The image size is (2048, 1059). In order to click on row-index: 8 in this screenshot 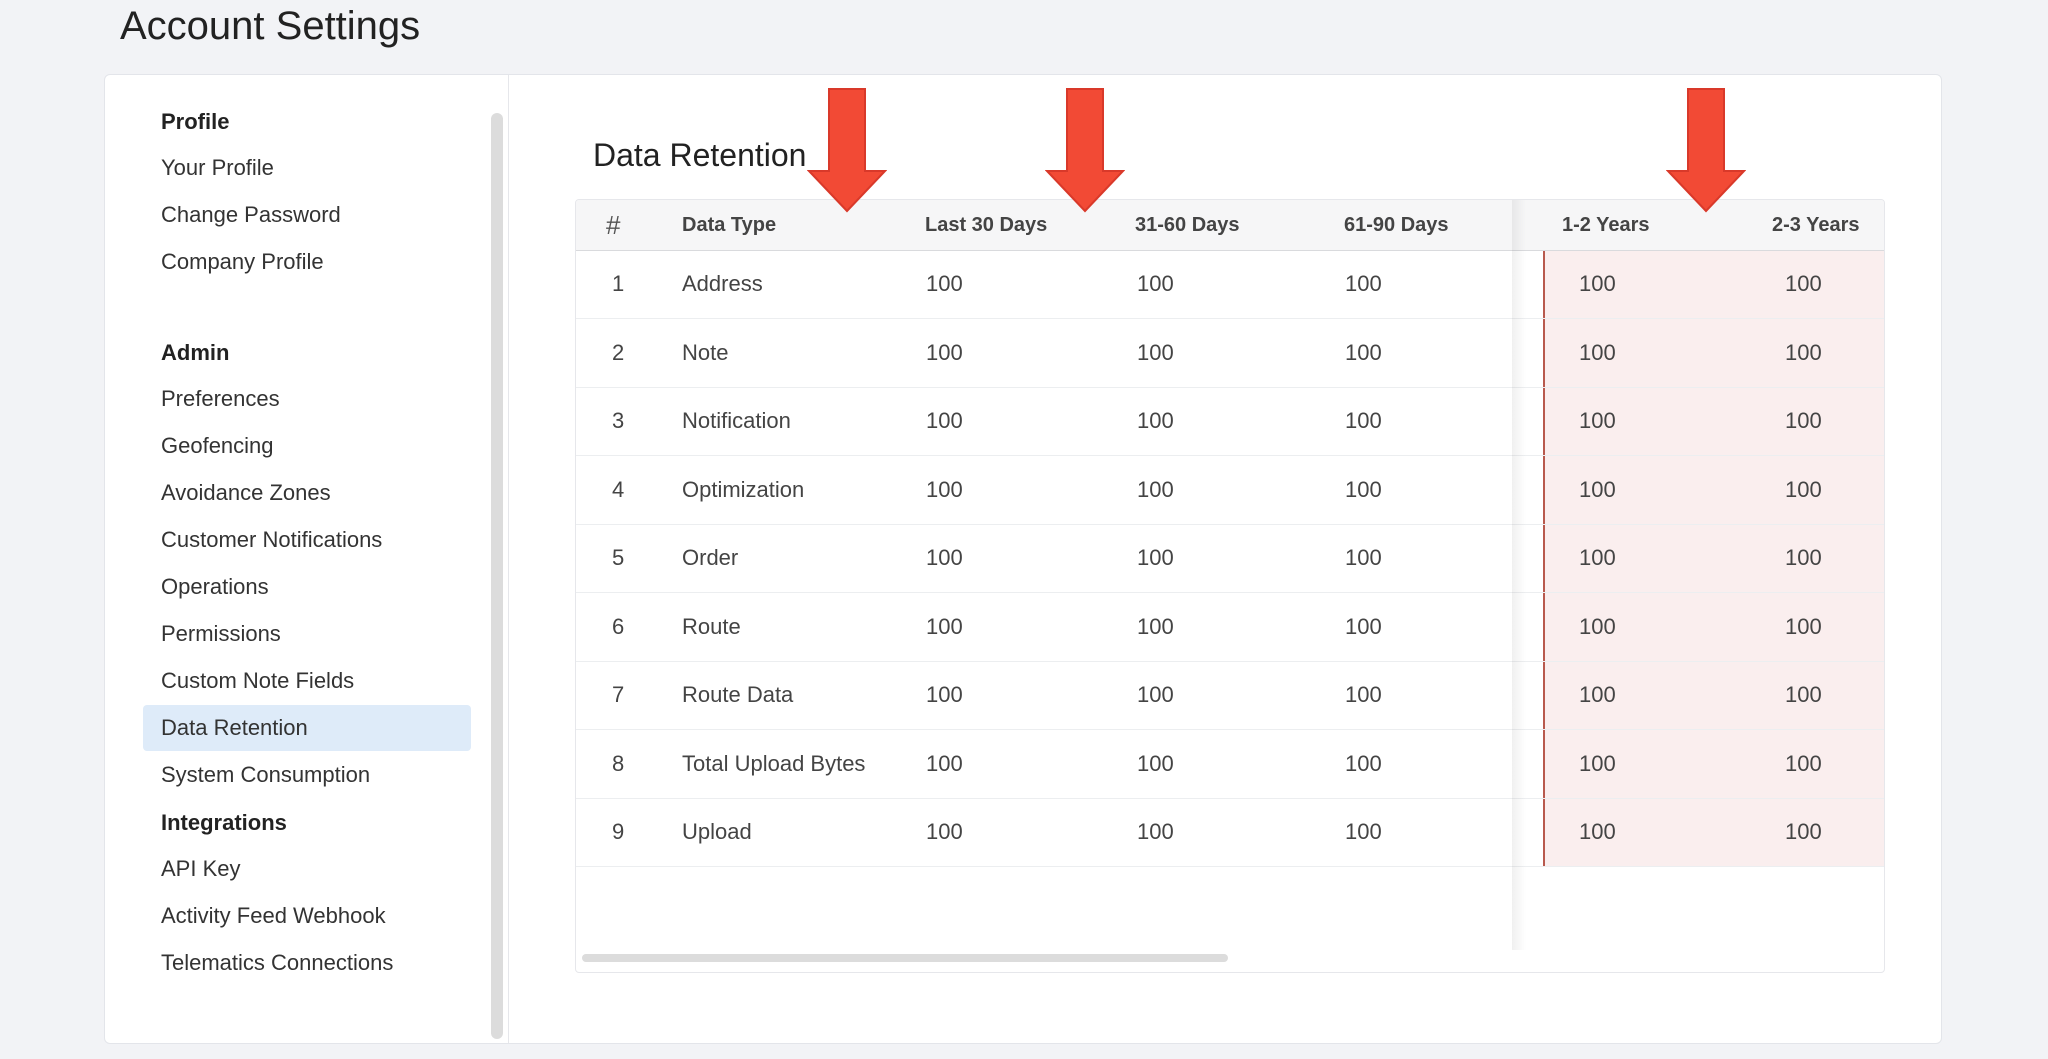, I will do `click(618, 763)`.